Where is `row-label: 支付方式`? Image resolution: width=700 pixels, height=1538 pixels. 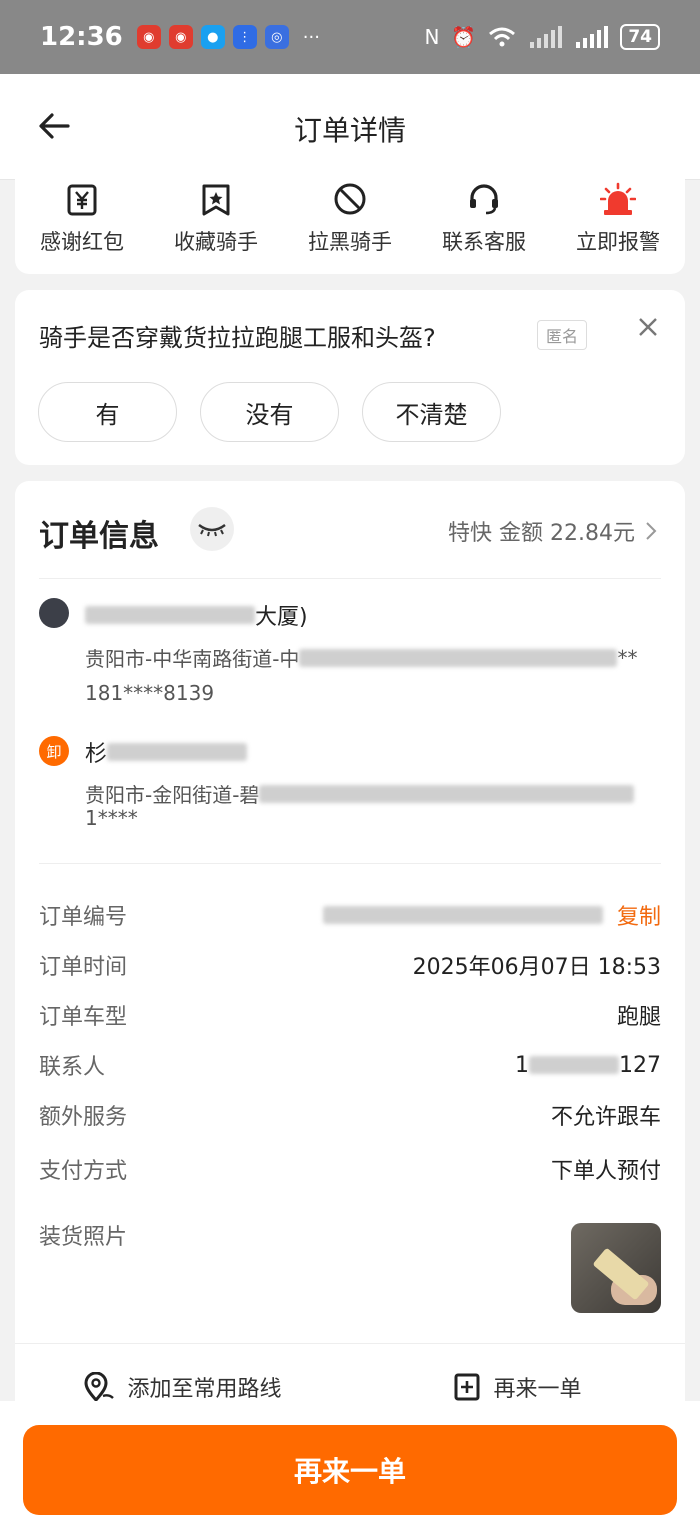 row-label: 支付方式 is located at coordinates (83, 1171).